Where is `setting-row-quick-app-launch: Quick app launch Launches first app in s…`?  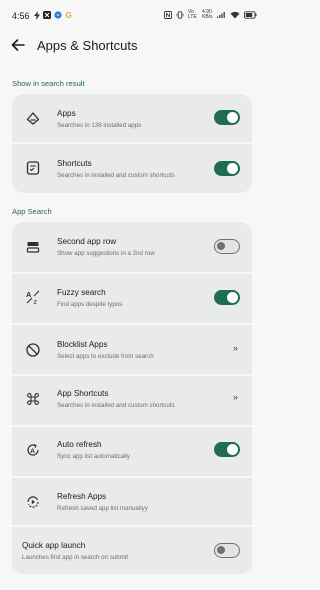
setting-row-quick-app-launch: Quick app launch Launches first app in s… is located at coordinates (132, 550).